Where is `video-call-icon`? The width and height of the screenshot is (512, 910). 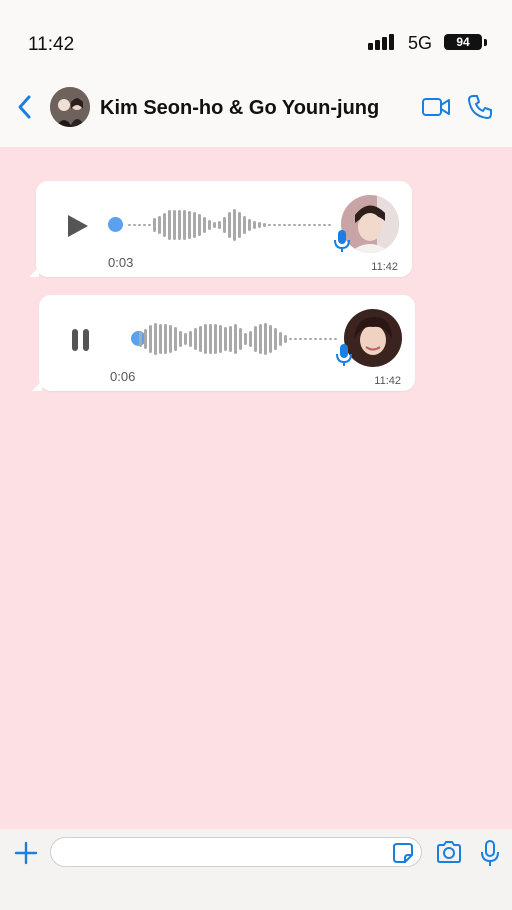 video-call-icon is located at coordinates (436, 107).